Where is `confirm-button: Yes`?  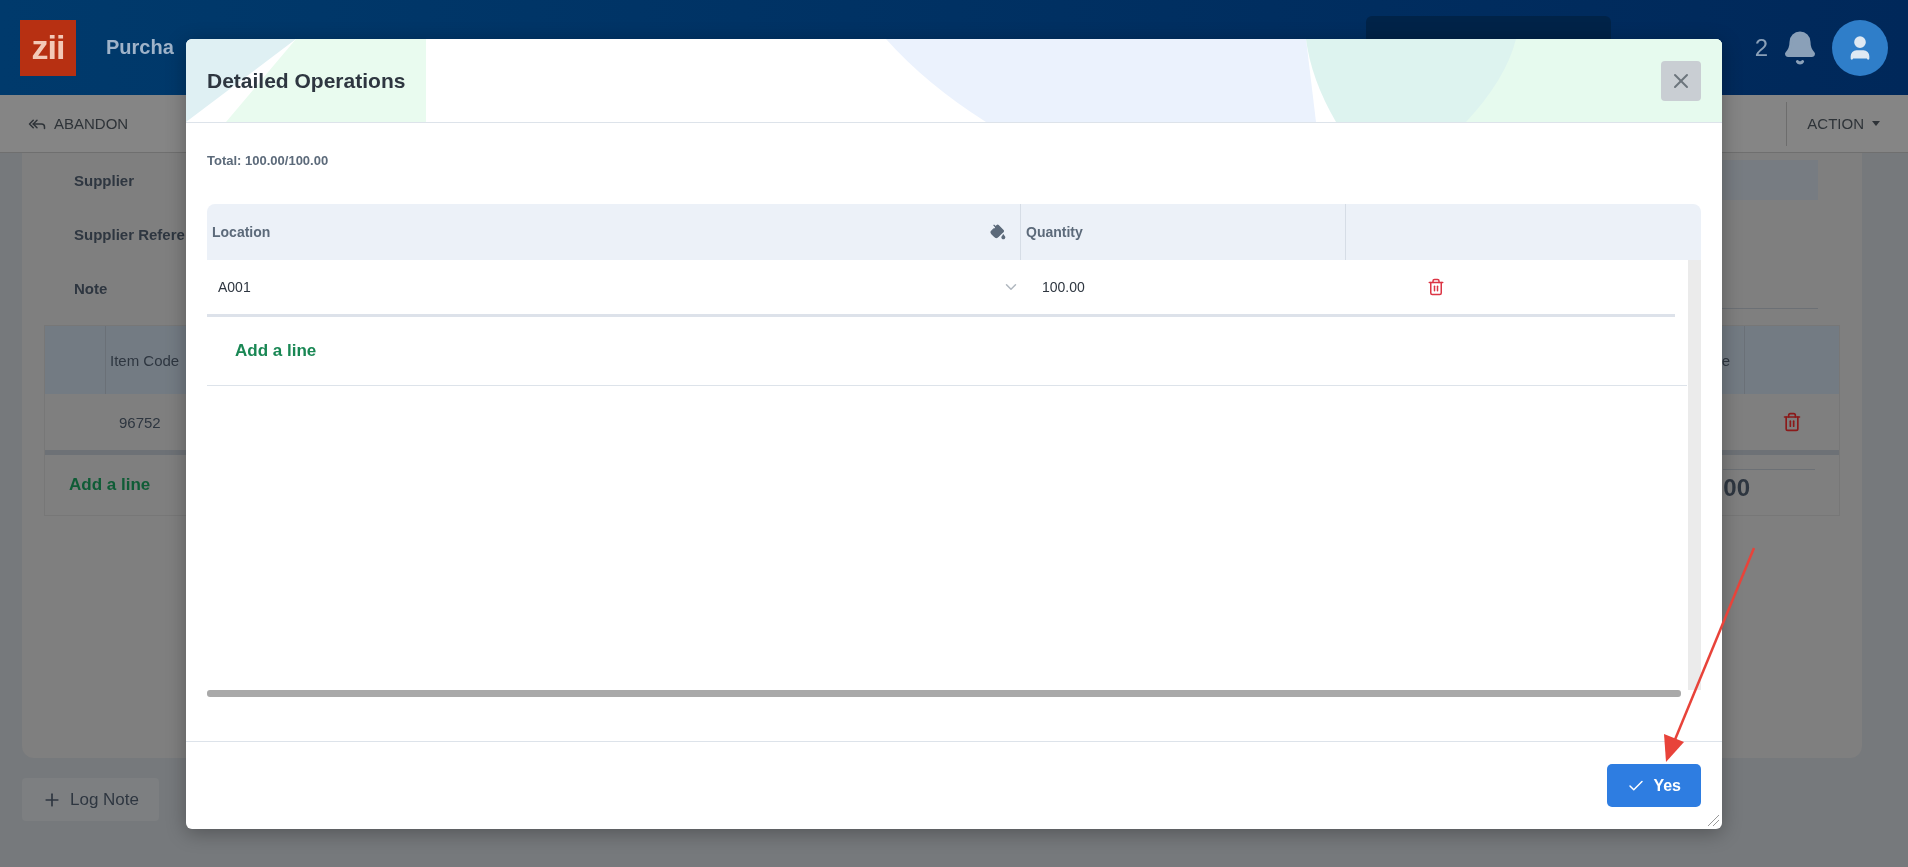
confirm-button: Yes is located at coordinates (1654, 785).